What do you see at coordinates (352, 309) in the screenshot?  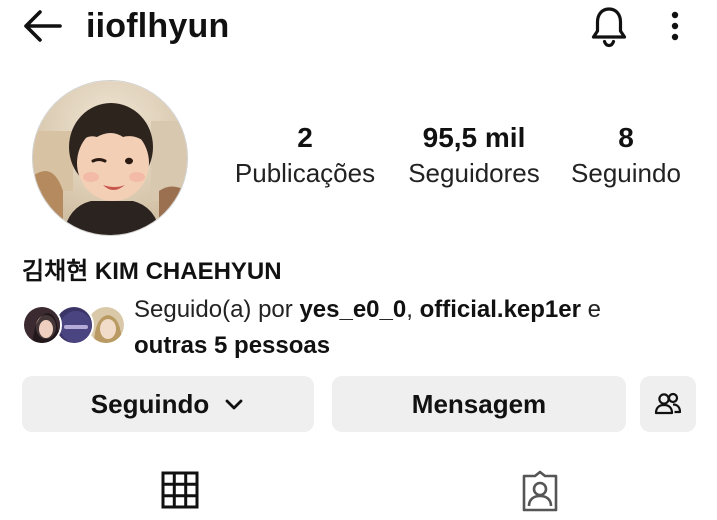 I see `mutual-user-1: yes_e0_0` at bounding box center [352, 309].